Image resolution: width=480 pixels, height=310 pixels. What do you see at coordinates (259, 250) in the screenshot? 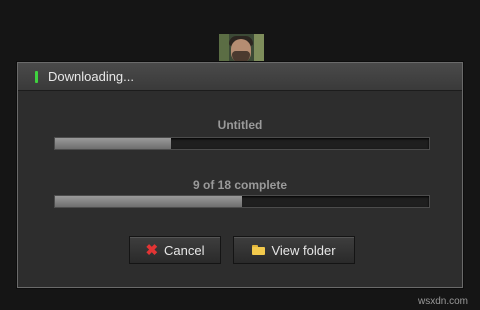
I see `folder-icon` at bounding box center [259, 250].